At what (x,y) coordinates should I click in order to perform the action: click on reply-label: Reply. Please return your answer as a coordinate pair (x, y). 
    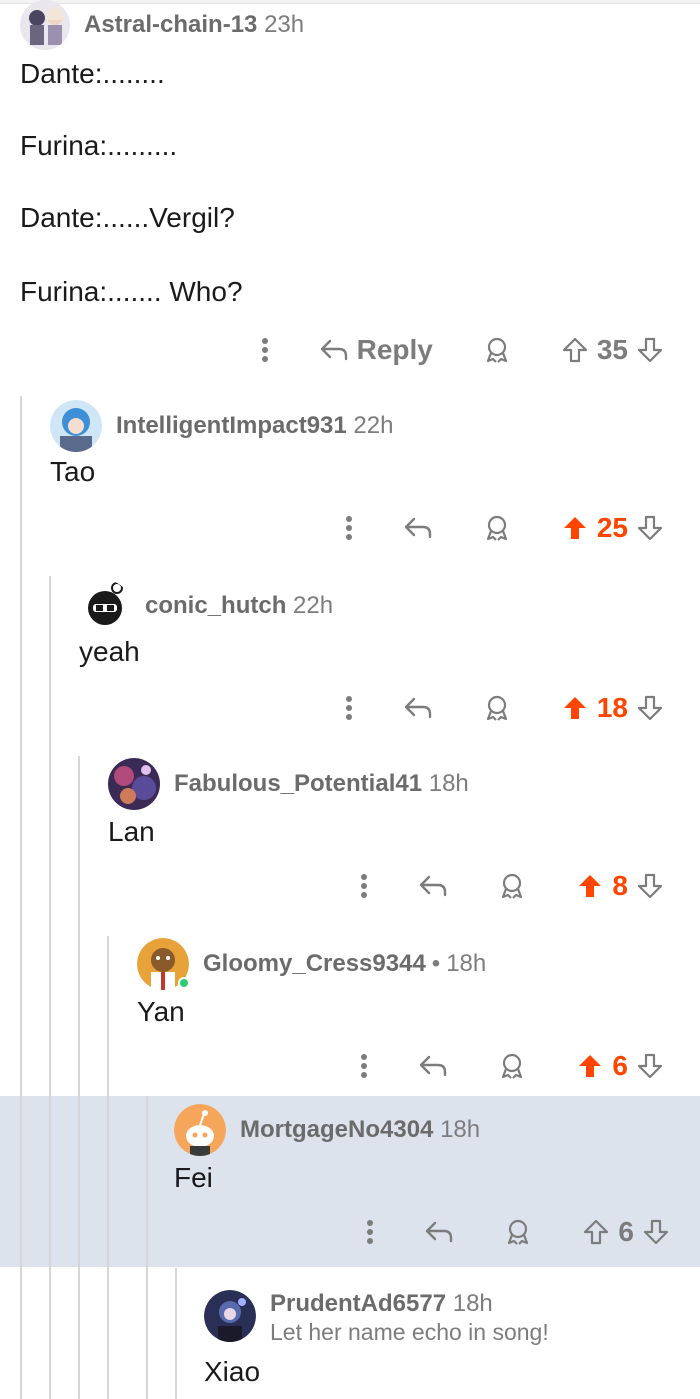
    Looking at the image, I should click on (394, 349).